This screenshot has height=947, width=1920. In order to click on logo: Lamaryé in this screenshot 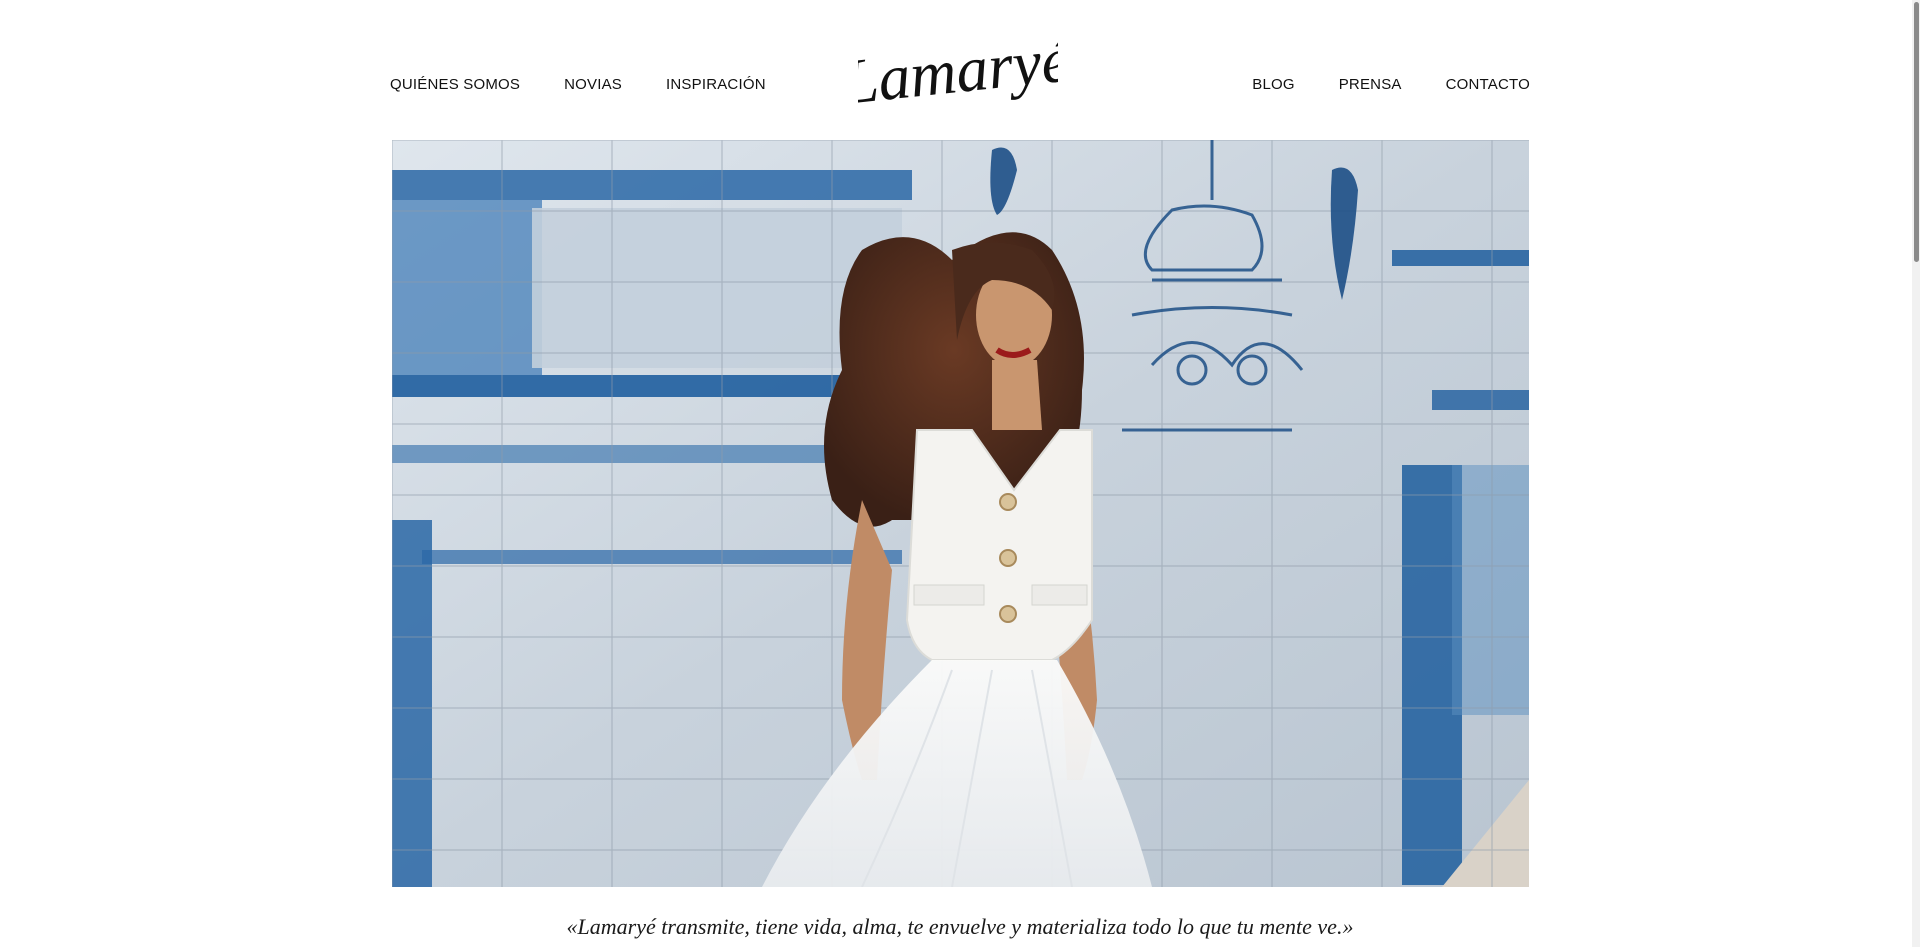, I will do `click(956, 78)`.